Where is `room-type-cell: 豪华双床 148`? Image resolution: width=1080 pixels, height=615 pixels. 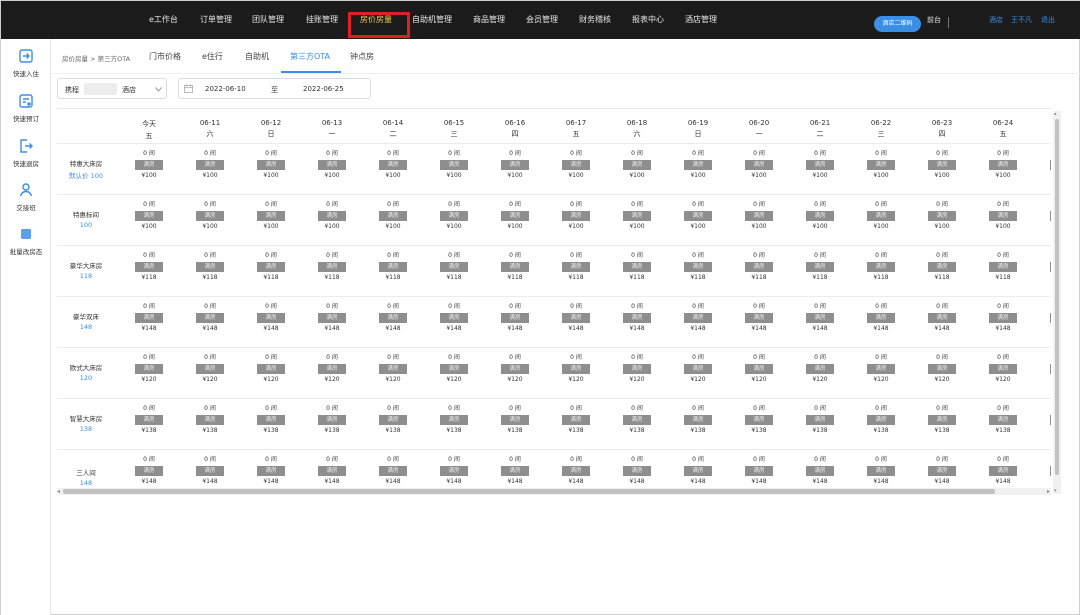
room-type-cell: 豪华双床 148 is located at coordinates (86, 321).